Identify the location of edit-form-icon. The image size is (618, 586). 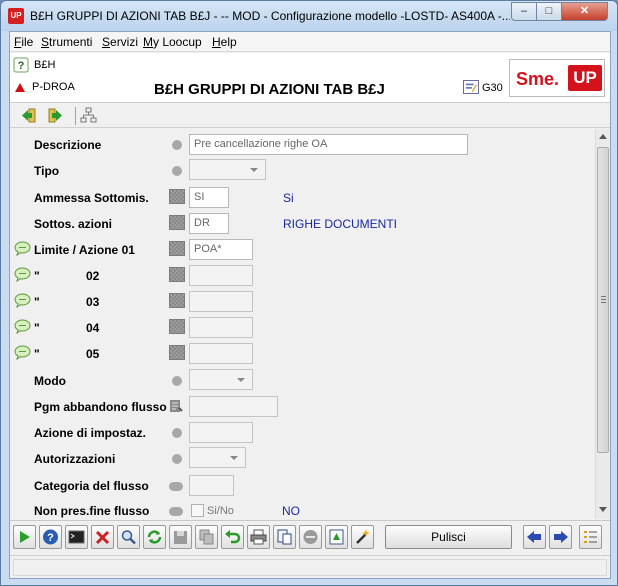
(471, 87).